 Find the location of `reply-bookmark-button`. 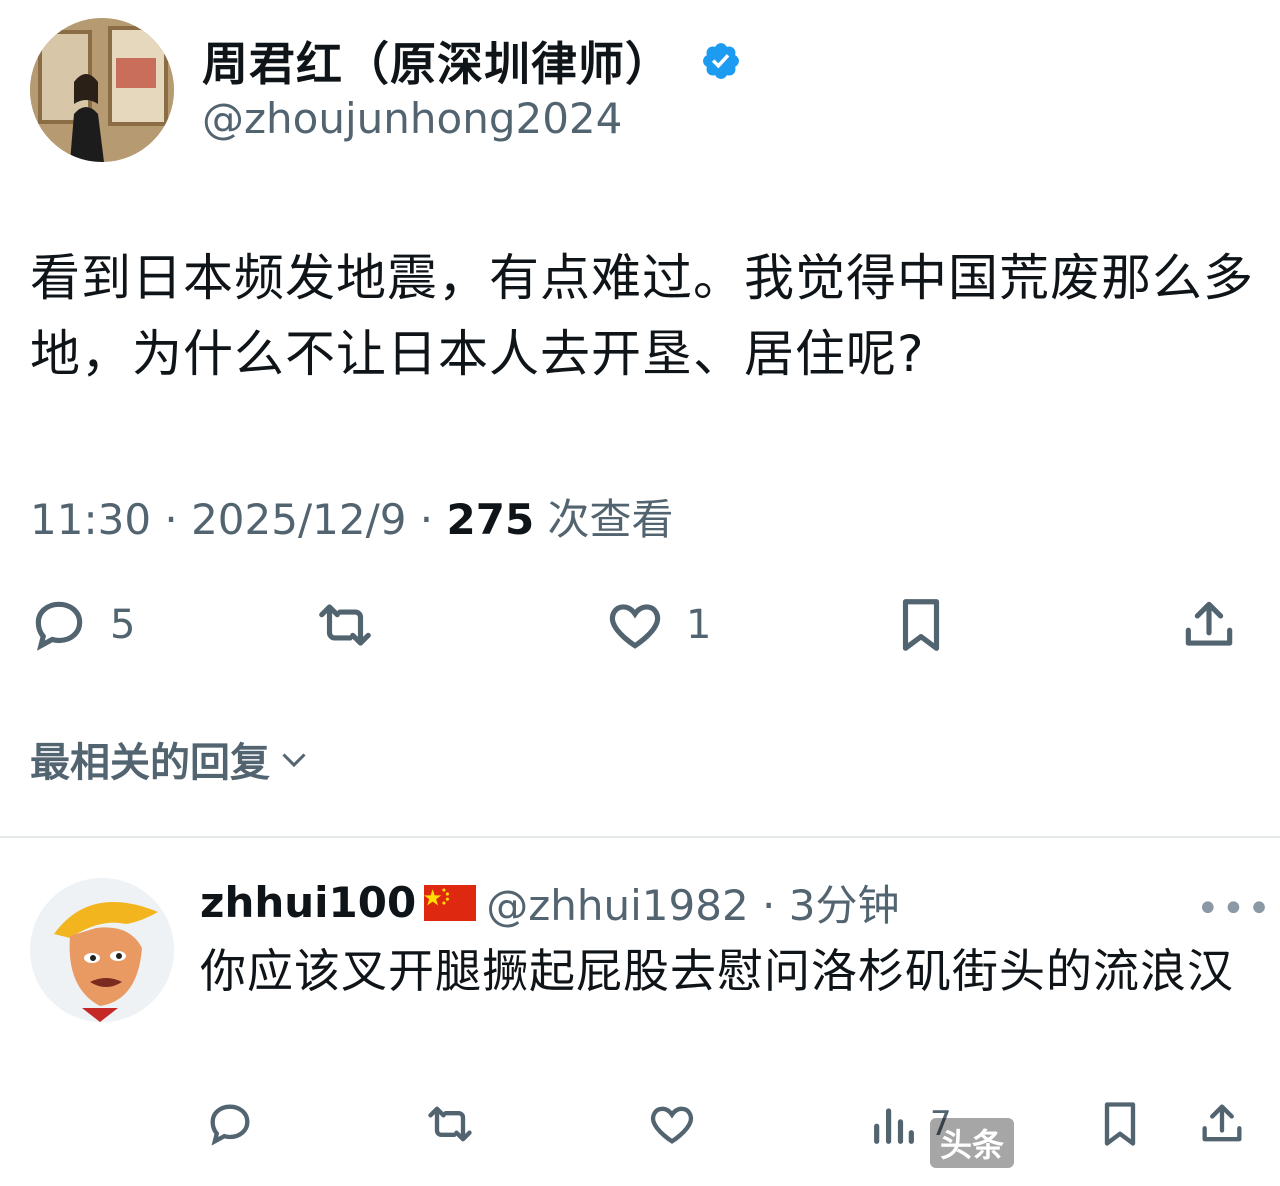

reply-bookmark-button is located at coordinates (1120, 1124).